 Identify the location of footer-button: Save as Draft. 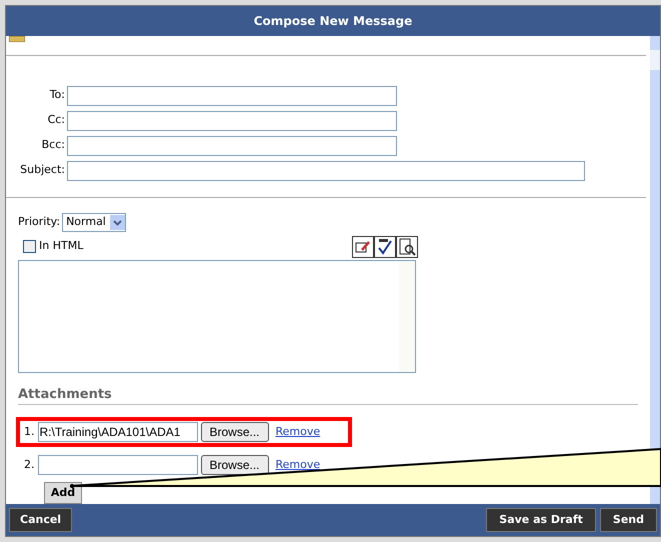
(541, 520).